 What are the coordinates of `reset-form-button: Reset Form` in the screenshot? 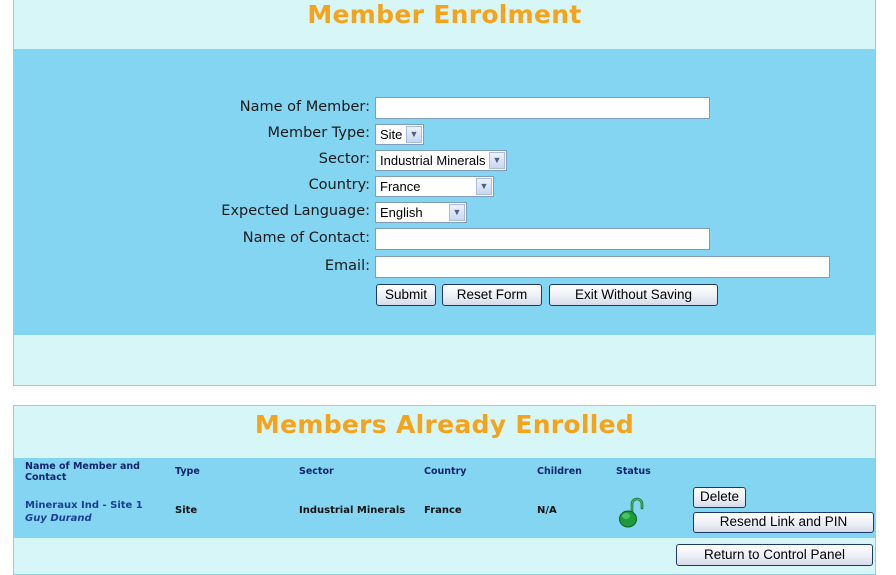 It's located at (492, 295).